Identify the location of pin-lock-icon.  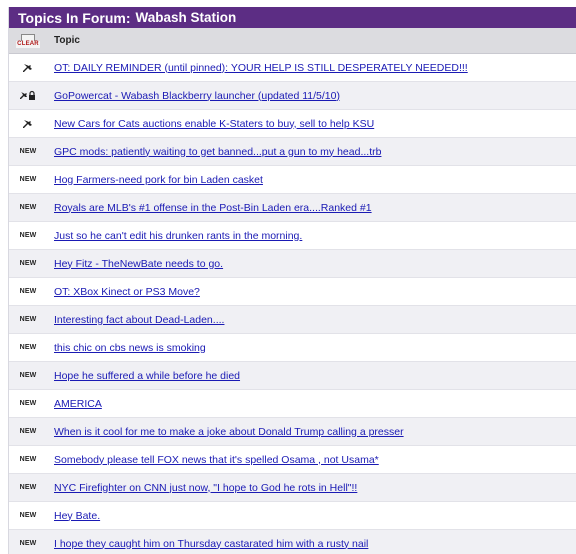
(28, 96).